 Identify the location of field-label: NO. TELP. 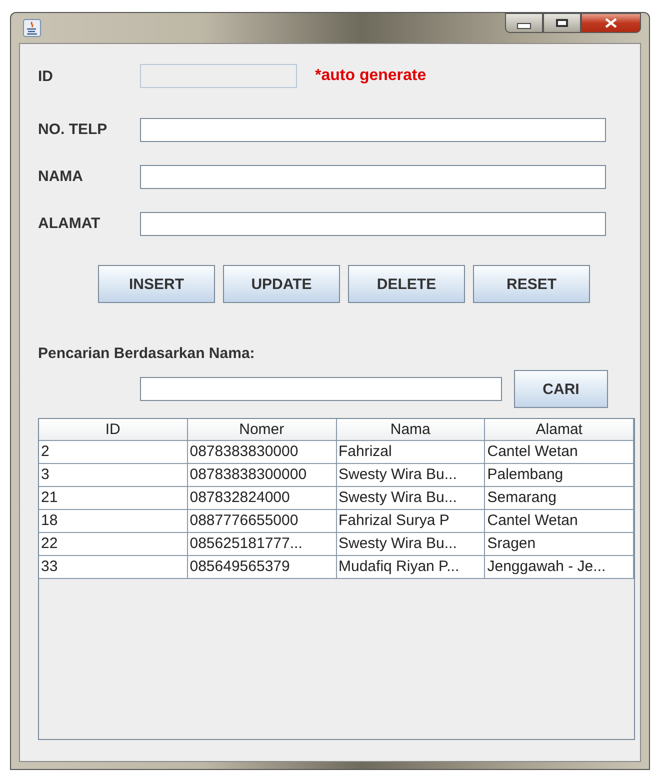
(73, 129).